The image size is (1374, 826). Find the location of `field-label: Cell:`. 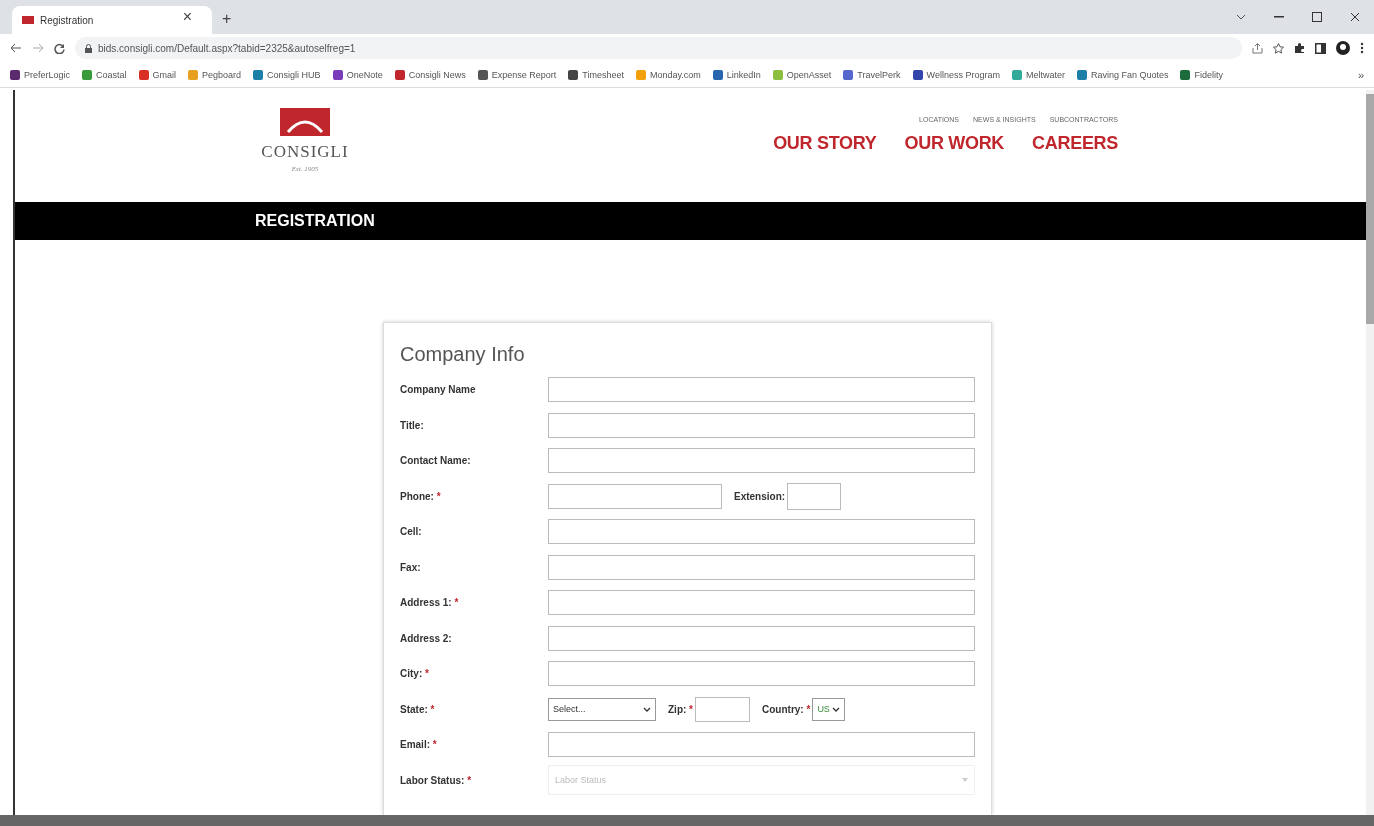

field-label: Cell: is located at coordinates (411, 532).